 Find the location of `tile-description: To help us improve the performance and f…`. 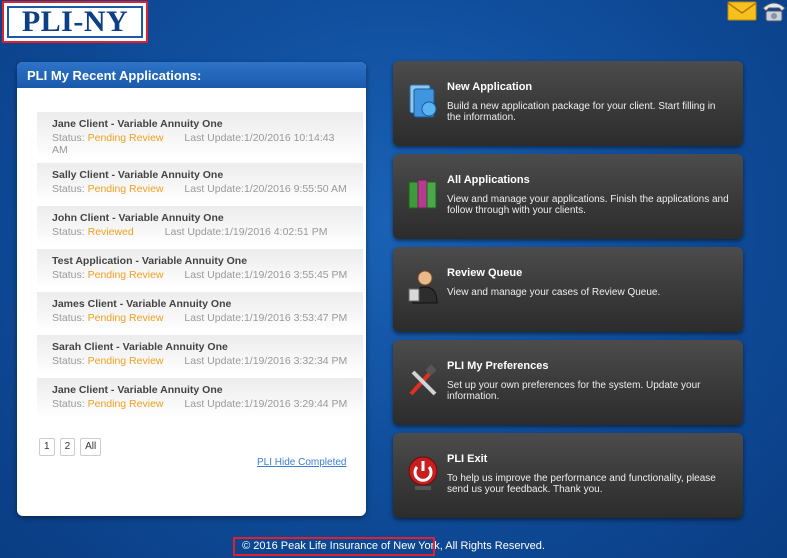

tile-description: To help us improve the performance and f… is located at coordinates (581, 484).